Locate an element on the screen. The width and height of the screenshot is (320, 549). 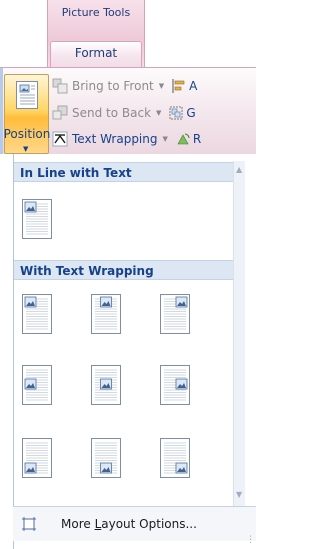
section-header-wrapping: With Text Wrapping is located at coordinates (124, 270).